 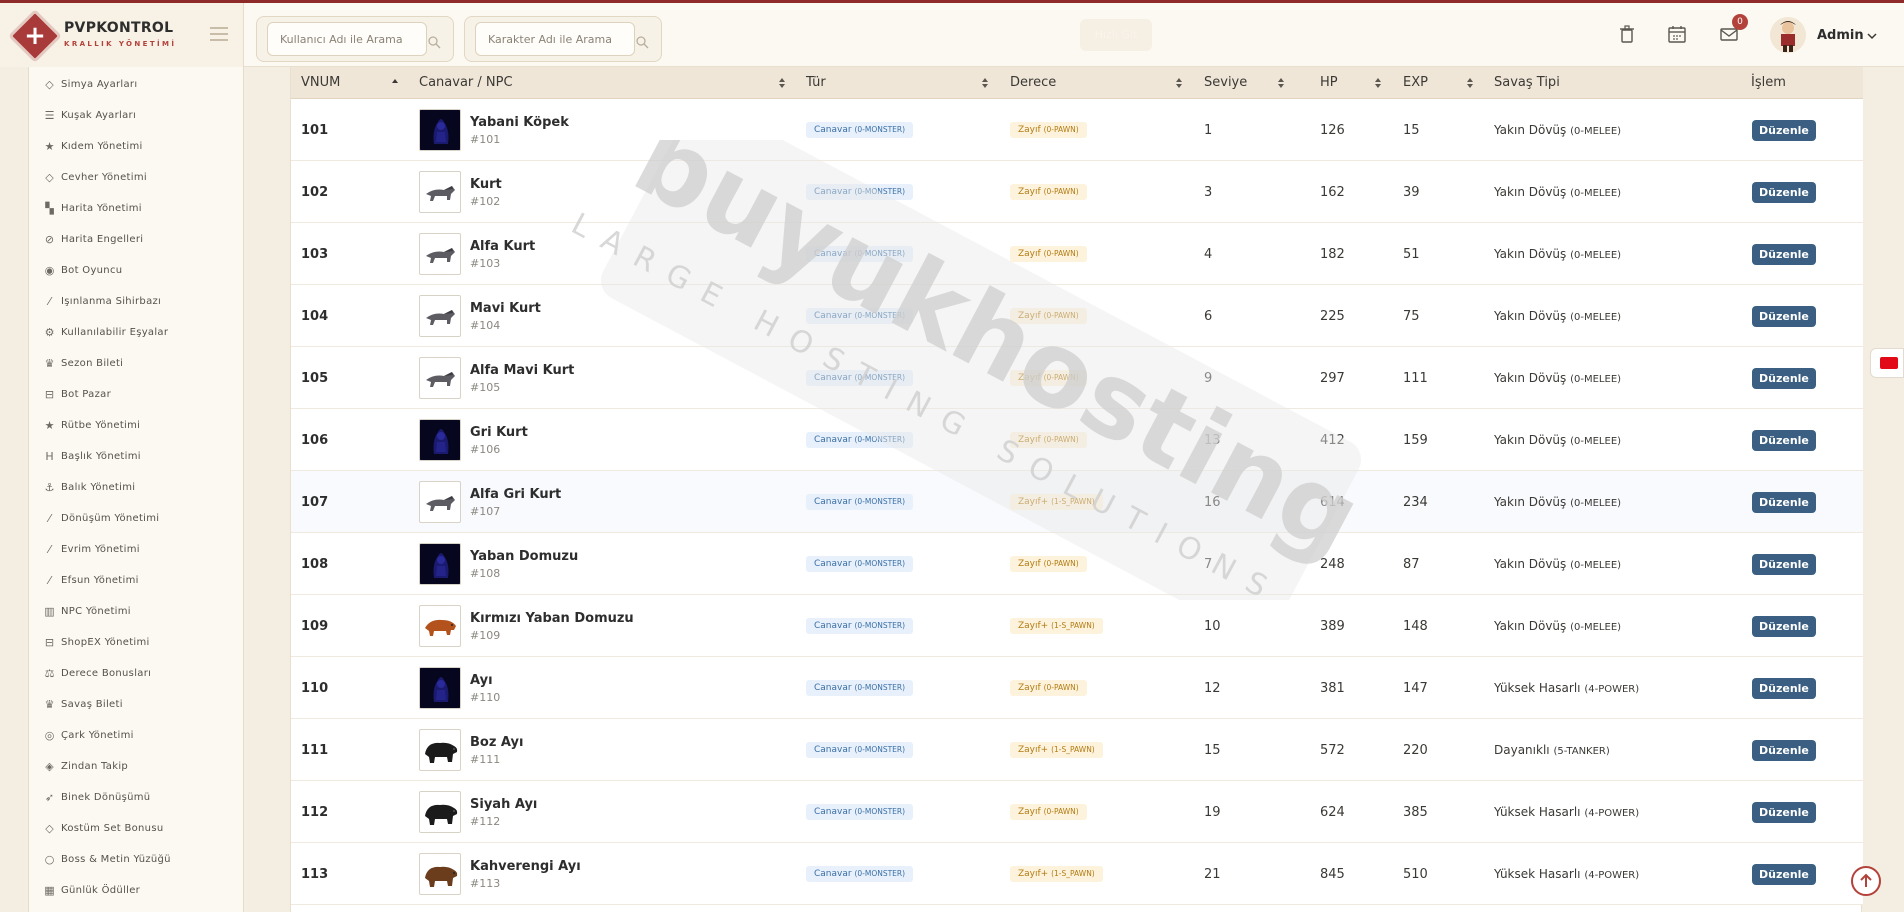 I want to click on sidebar-item: H Başlık Yönetimi, so click(x=137, y=456).